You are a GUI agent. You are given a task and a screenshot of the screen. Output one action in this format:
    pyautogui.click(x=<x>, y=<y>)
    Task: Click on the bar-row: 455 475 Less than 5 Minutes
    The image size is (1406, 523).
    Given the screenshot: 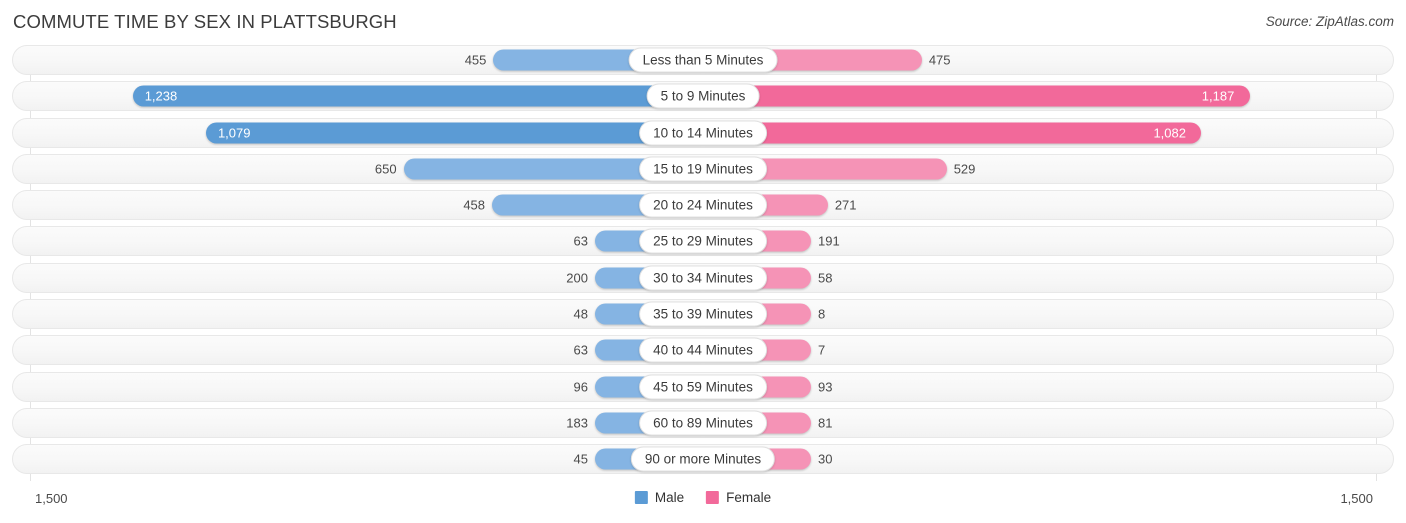 What is the action you would take?
    pyautogui.click(x=703, y=60)
    